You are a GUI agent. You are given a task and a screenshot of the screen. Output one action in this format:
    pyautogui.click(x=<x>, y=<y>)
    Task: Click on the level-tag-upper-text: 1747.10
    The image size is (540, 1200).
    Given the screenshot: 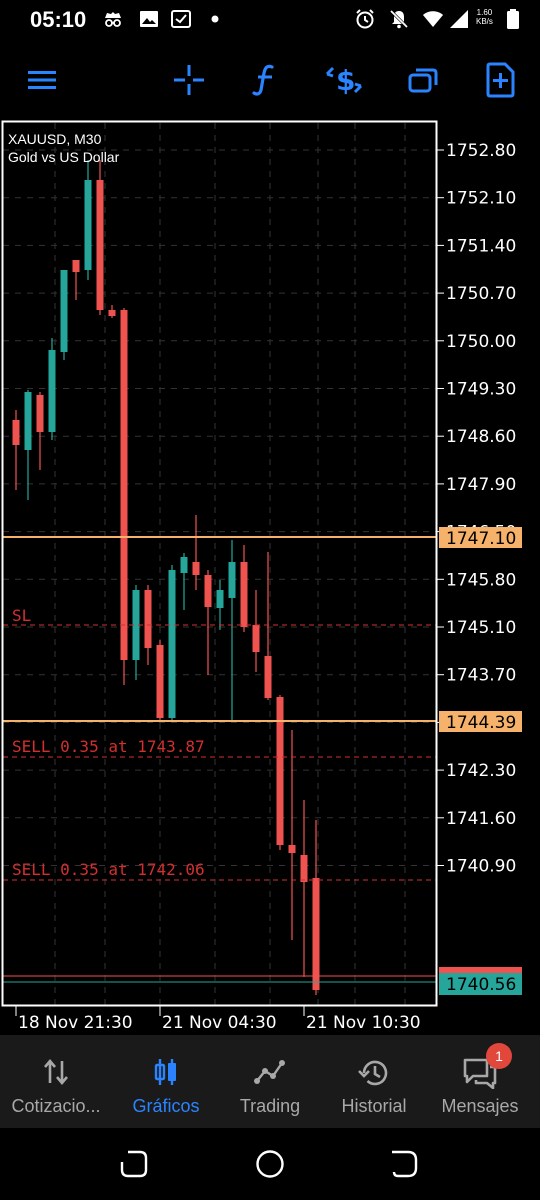 What is the action you would take?
    pyautogui.click(x=481, y=539)
    